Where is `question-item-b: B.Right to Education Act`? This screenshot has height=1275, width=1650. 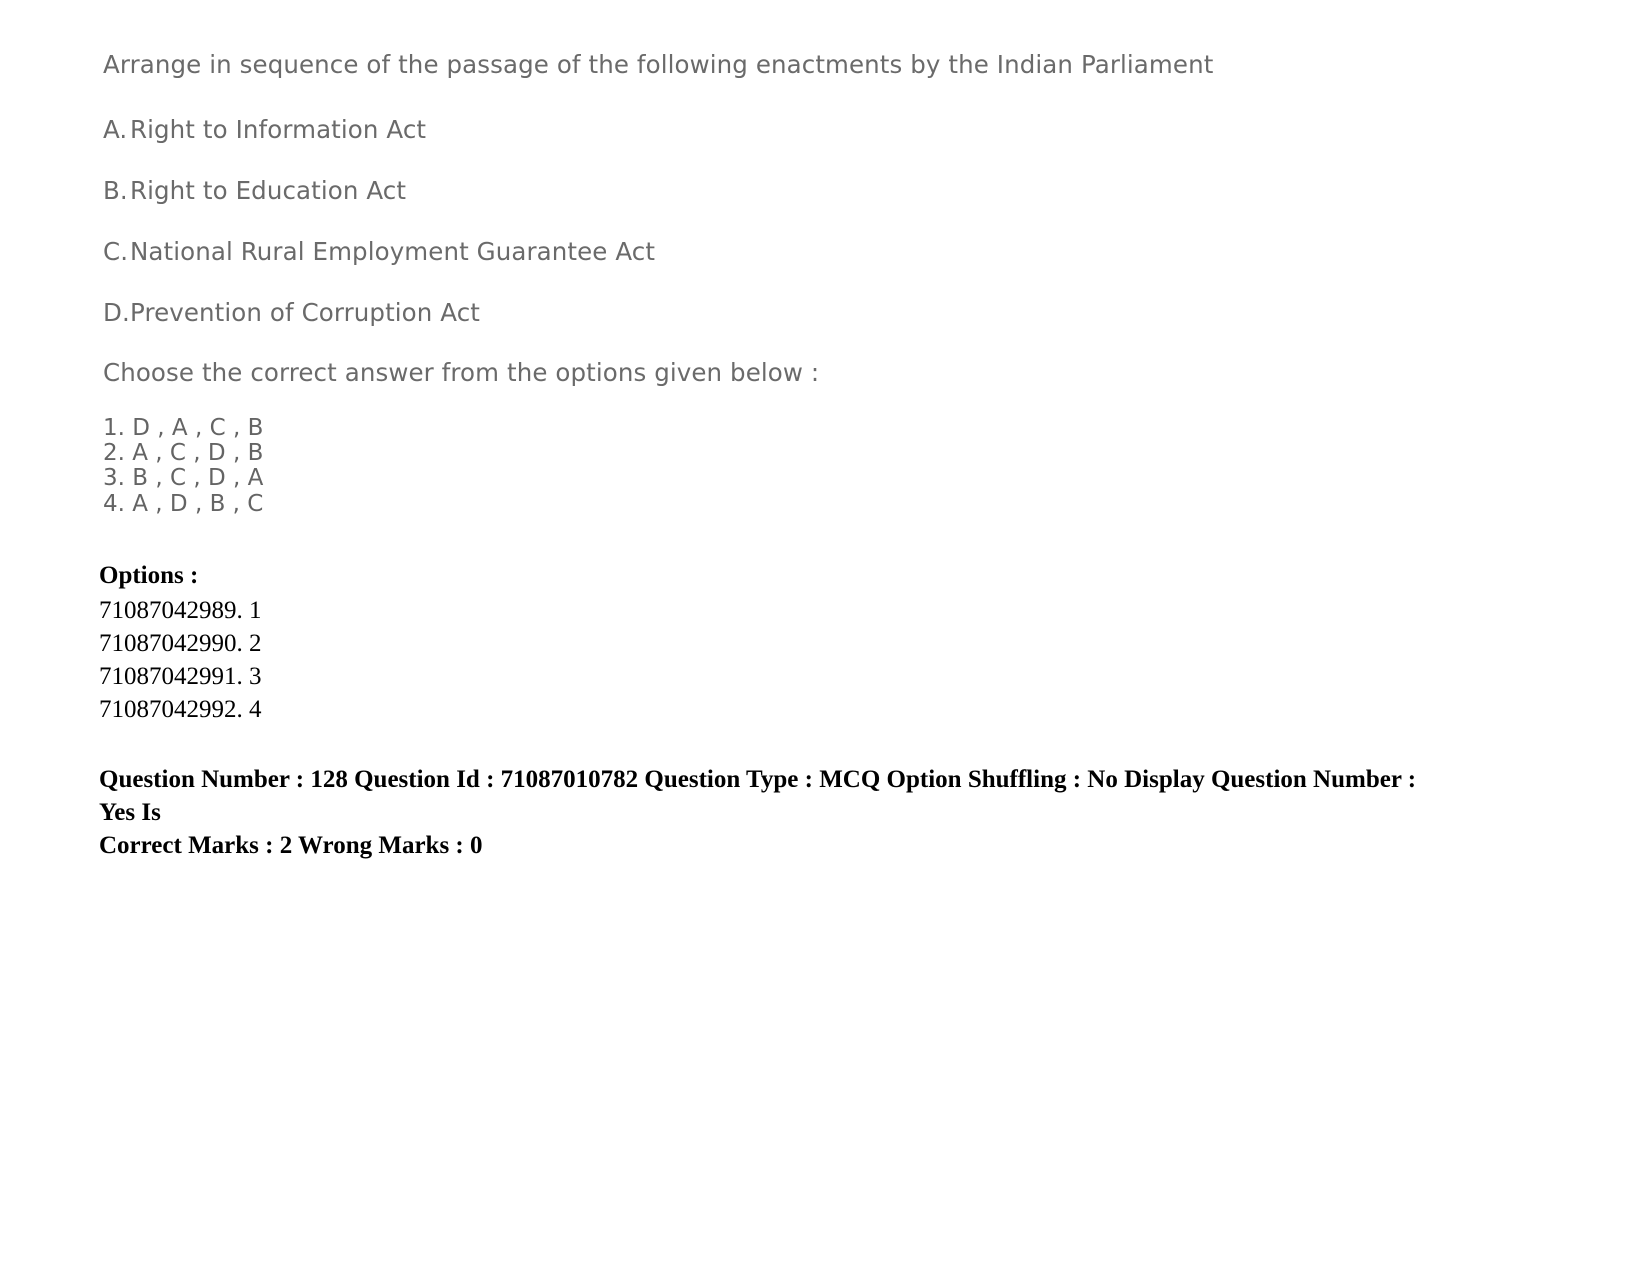
question-item-b: B.Right to Education Act is located at coordinates (803, 190).